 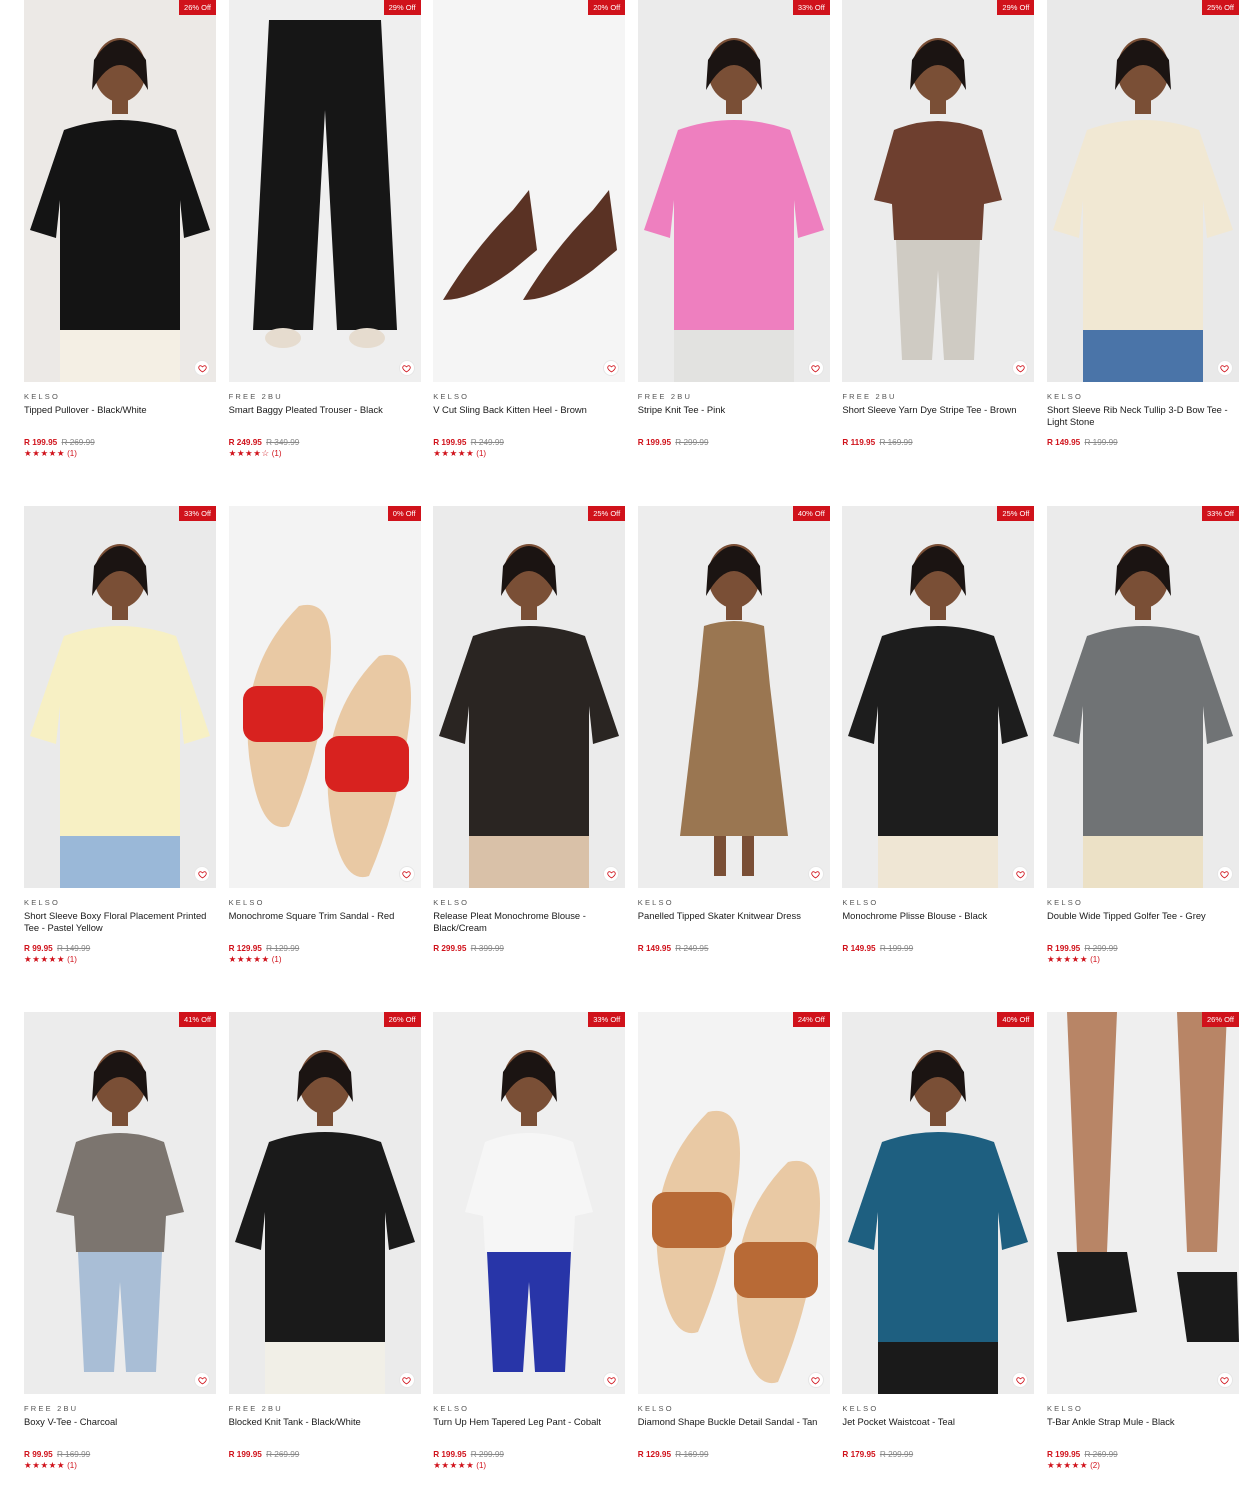 I want to click on original-price: R 199.99, so click(x=896, y=948).